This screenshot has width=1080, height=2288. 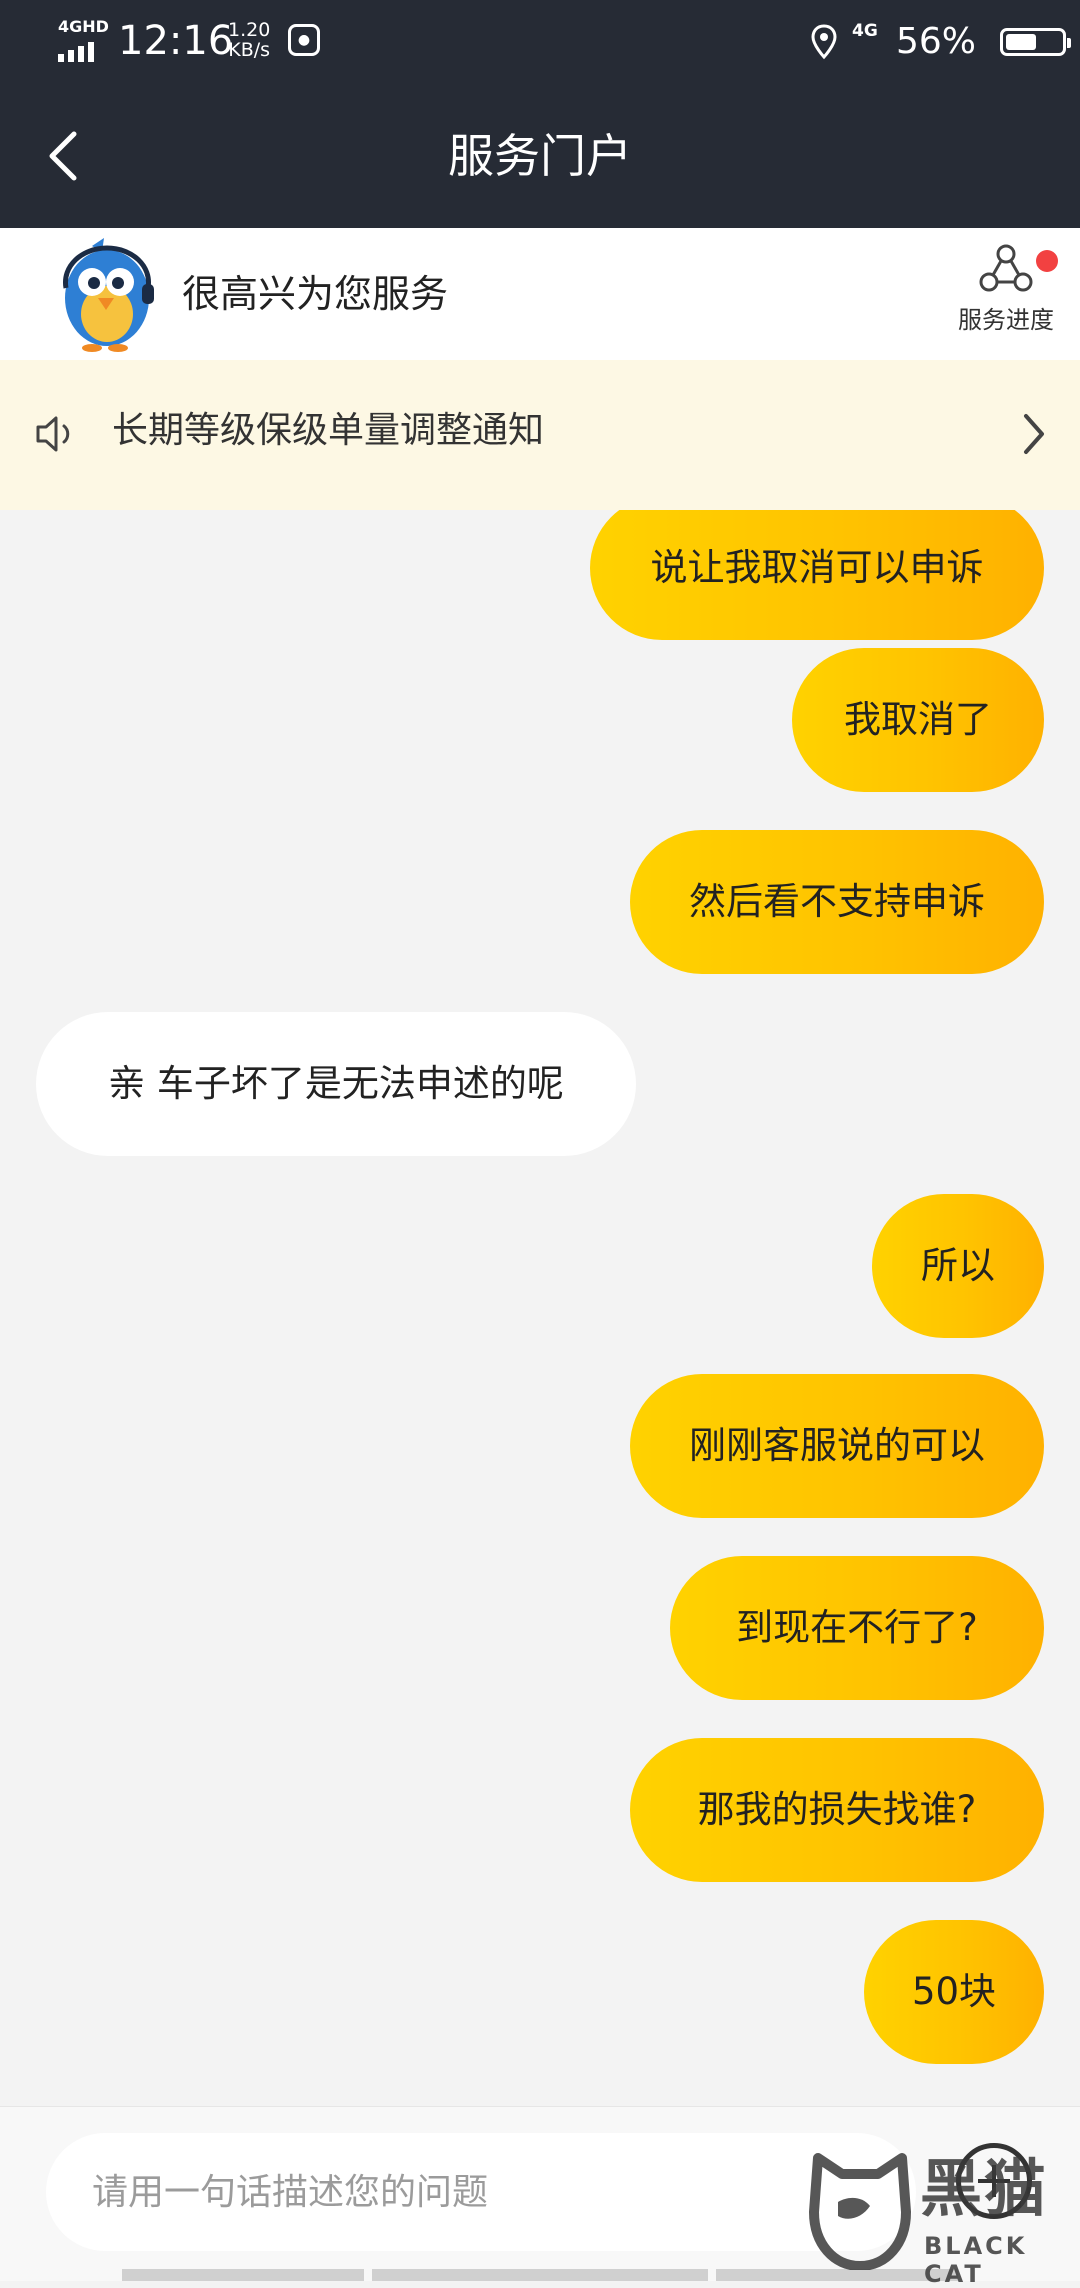 What do you see at coordinates (540, 294) in the screenshot?
I see `service-header: 很高兴为您服务 服务进度` at bounding box center [540, 294].